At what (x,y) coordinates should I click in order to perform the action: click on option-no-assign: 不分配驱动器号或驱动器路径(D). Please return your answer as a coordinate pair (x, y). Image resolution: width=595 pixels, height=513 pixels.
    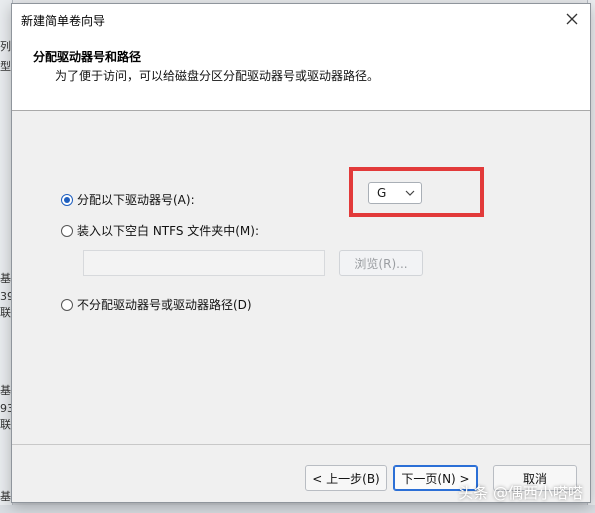
    Looking at the image, I should click on (156, 304).